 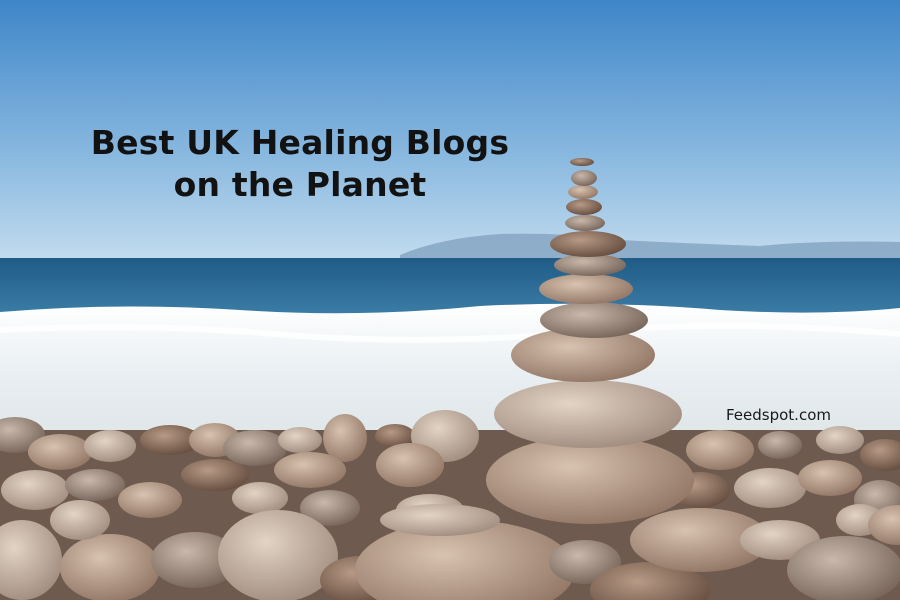 I want to click on title-line-1: Best UK Healing Blogs, so click(x=300, y=142).